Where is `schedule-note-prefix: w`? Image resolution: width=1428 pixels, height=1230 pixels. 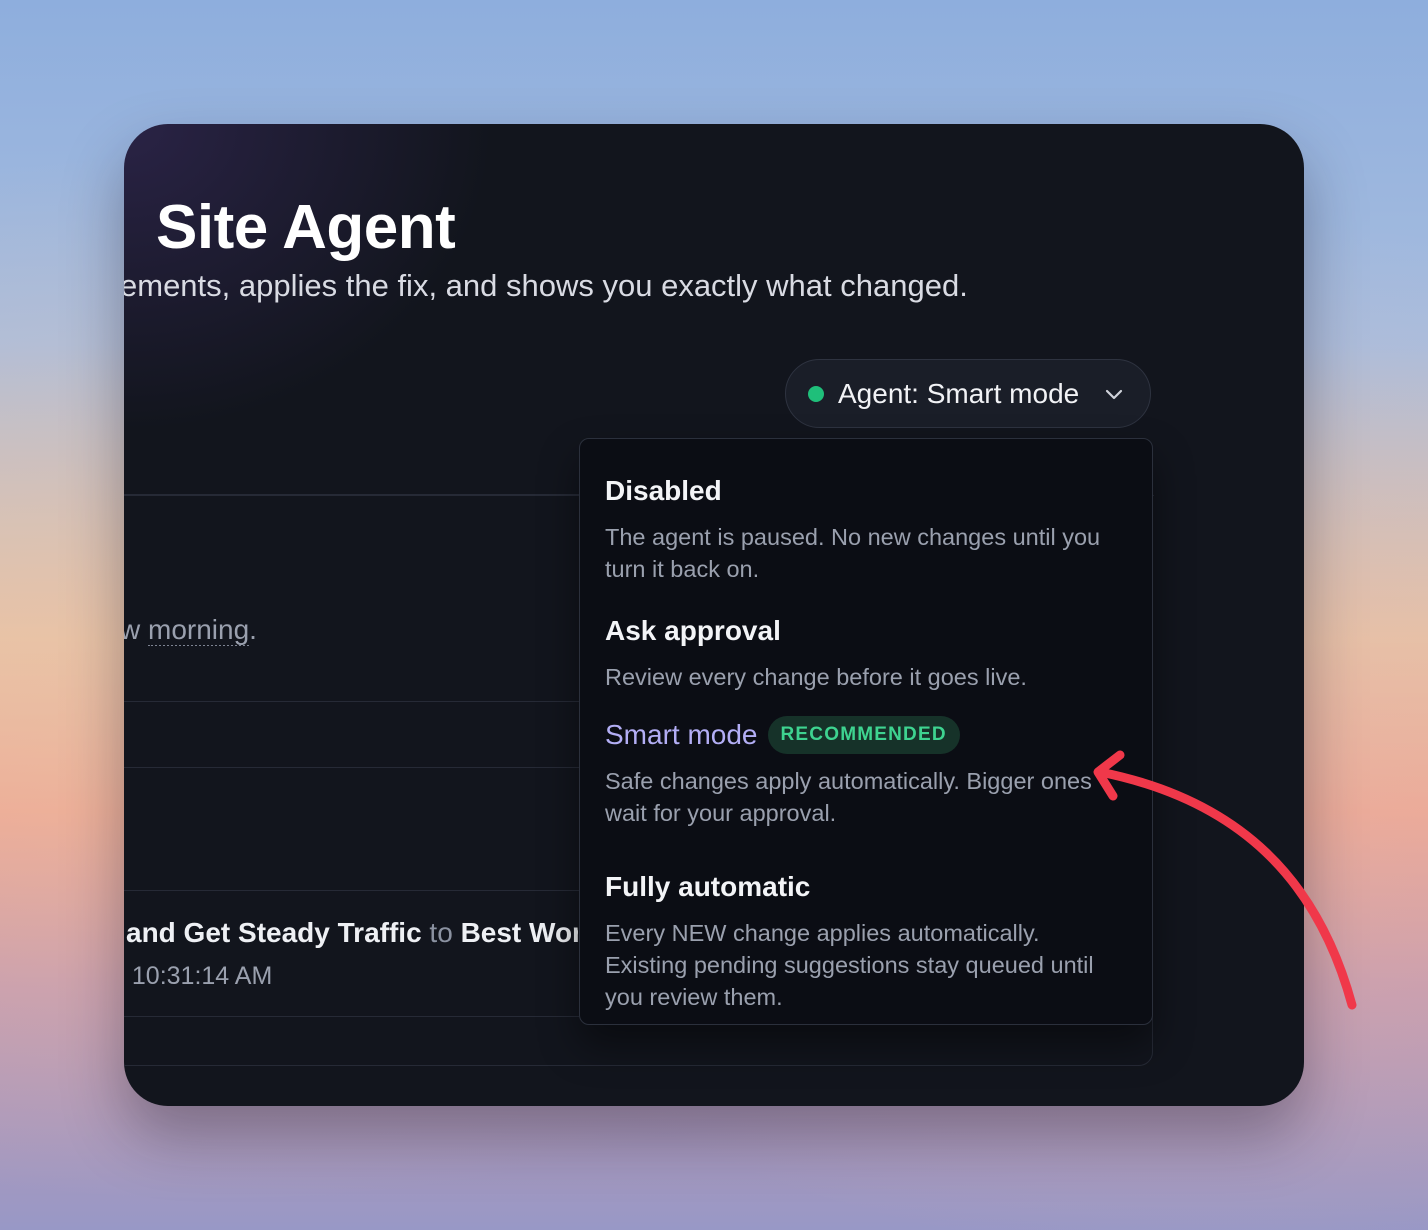 schedule-note-prefix: w is located at coordinates (132, 629).